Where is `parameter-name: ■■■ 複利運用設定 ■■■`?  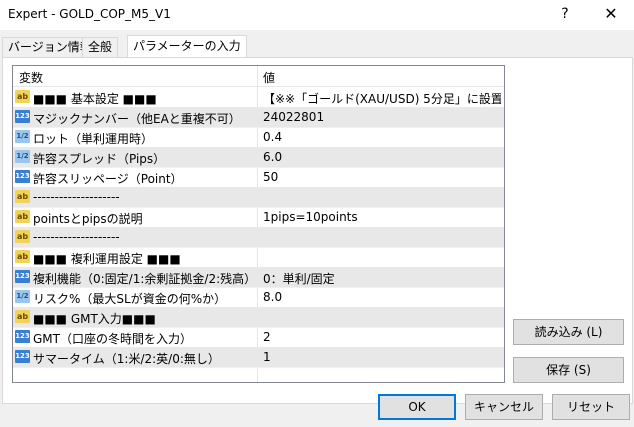 parameter-name: ■■■ 複利運用設定 ■■■ is located at coordinates (107, 259).